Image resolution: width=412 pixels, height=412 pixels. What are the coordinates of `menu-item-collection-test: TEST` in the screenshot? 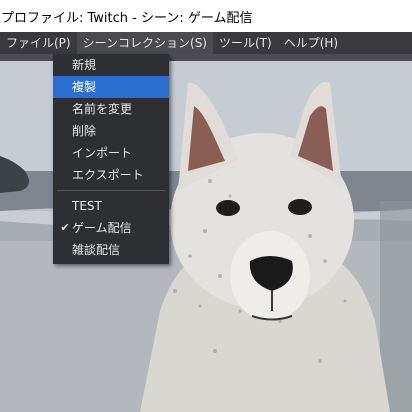 It's located at (111, 206).